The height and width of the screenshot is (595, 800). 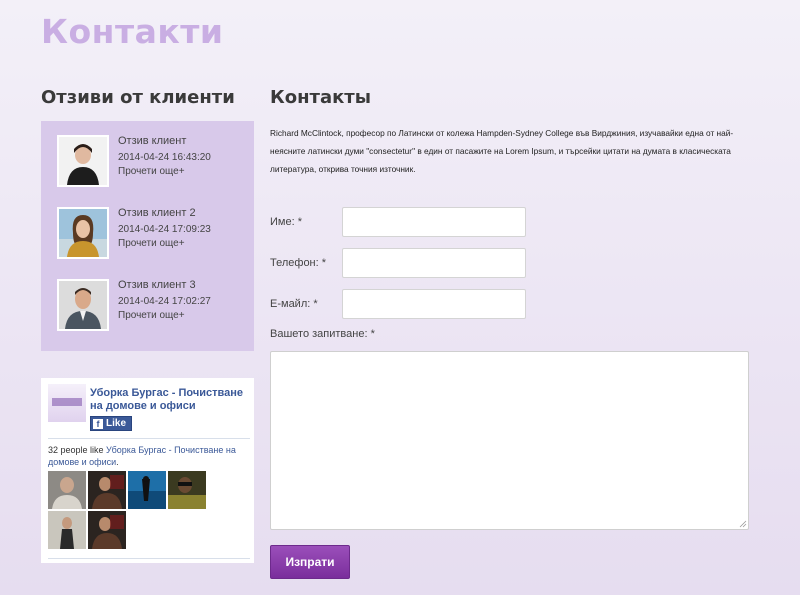 What do you see at coordinates (138, 97) in the screenshot?
I see `testimonials-heading: Отзиви от клиенти` at bounding box center [138, 97].